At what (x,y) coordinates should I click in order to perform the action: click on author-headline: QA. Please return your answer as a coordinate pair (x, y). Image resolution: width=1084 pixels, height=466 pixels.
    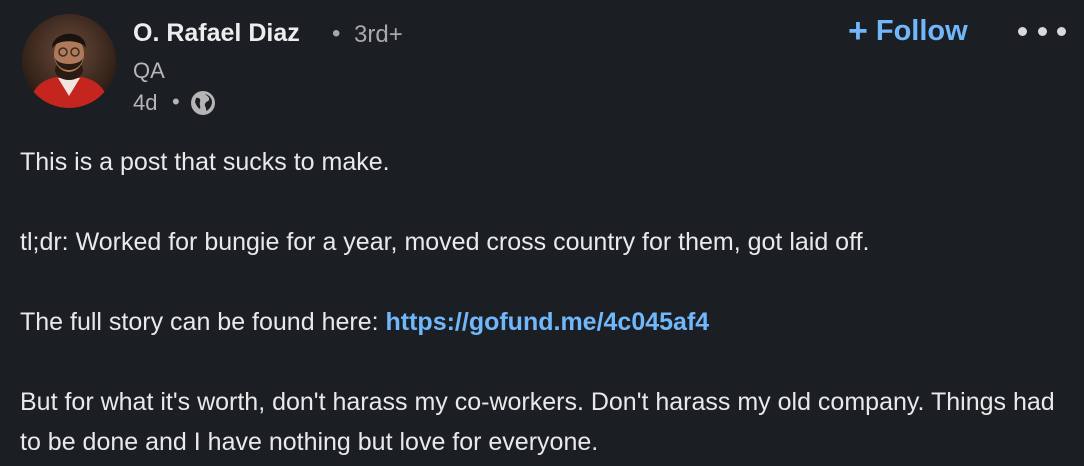
    Looking at the image, I should click on (149, 70).